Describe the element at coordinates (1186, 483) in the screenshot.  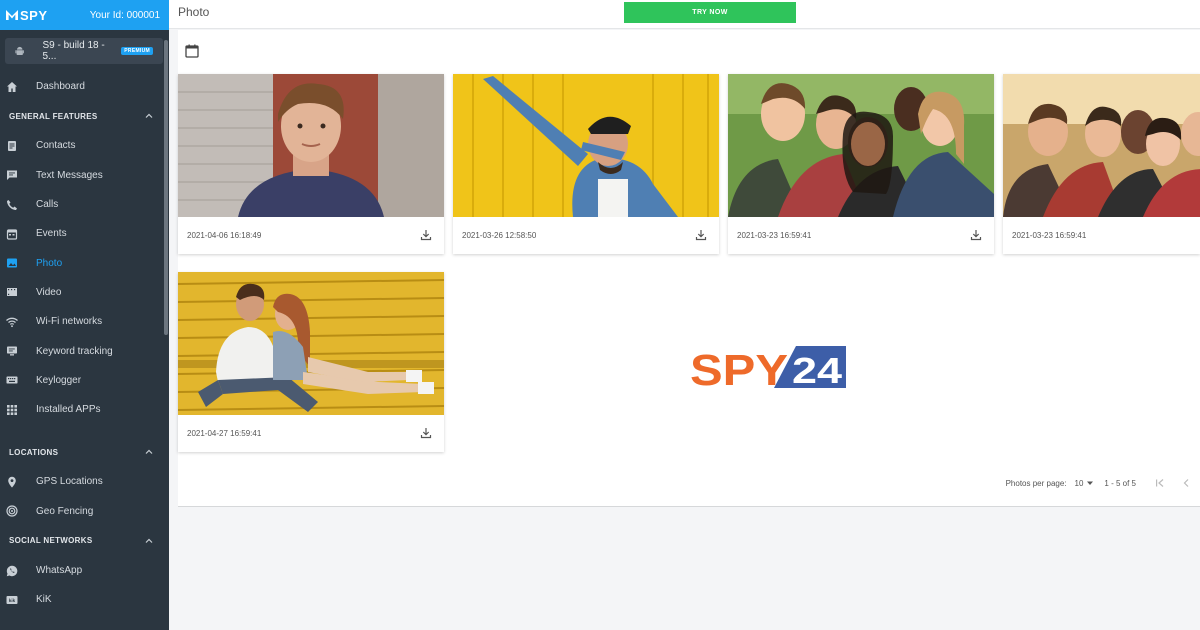
I see `previous-page-icon` at that location.